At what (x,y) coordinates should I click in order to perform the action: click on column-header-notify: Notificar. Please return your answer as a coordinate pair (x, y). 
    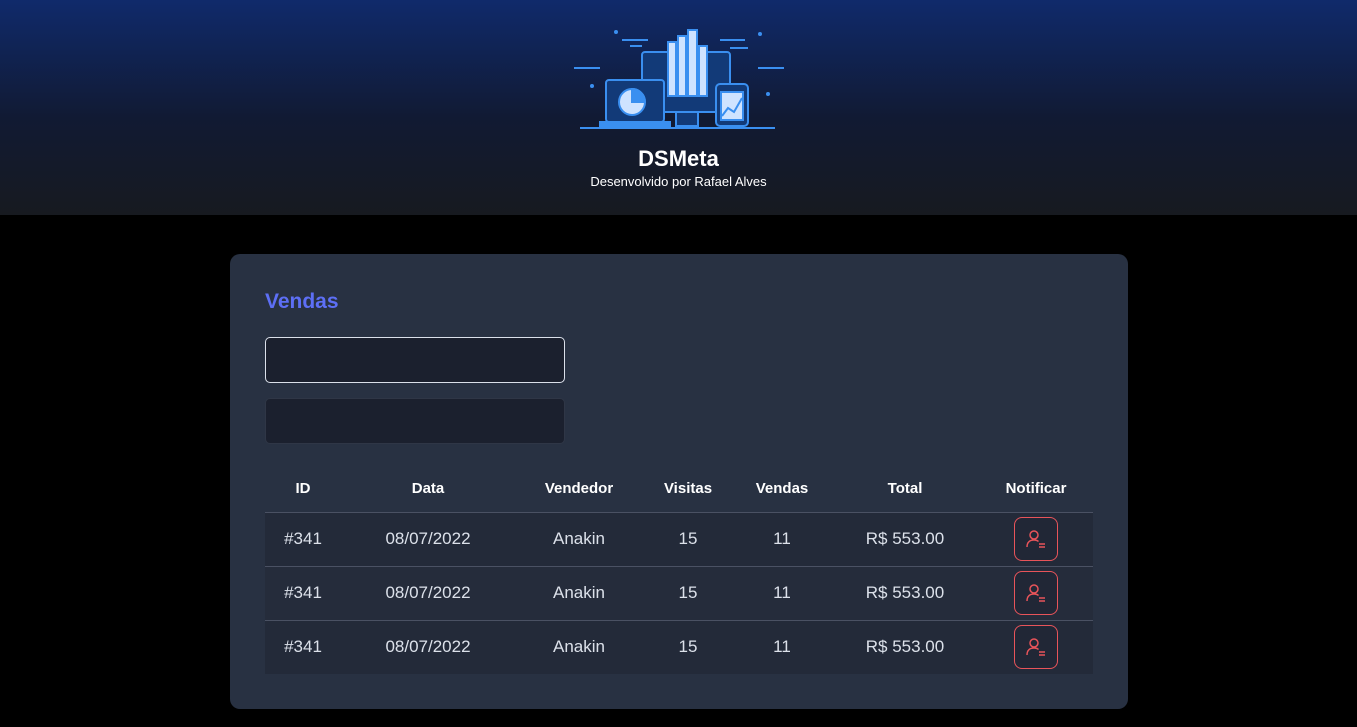
    Looking at the image, I should click on (1036, 489).